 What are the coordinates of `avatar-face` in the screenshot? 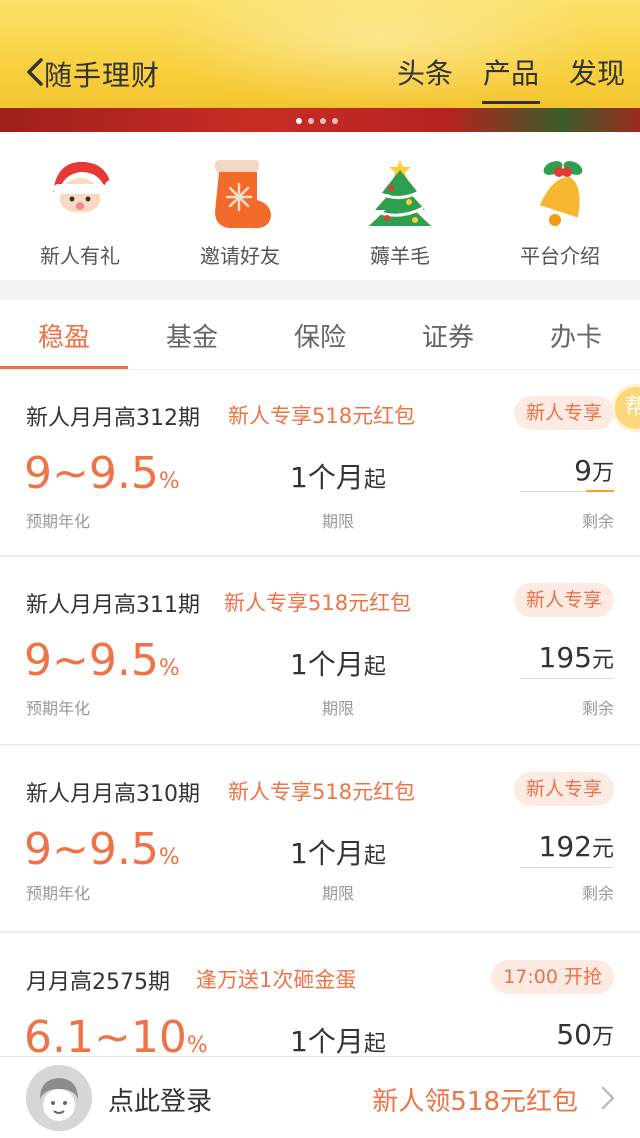 It's located at (59, 1098).